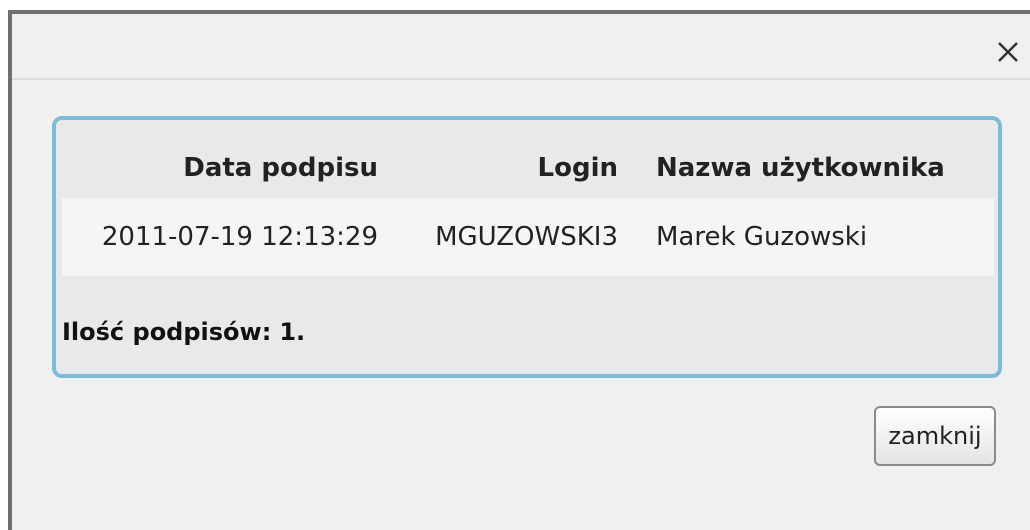 This screenshot has height=530, width=1030. I want to click on table-header: Data podpisu Login Nazwa użytkownika, so click(528, 168).